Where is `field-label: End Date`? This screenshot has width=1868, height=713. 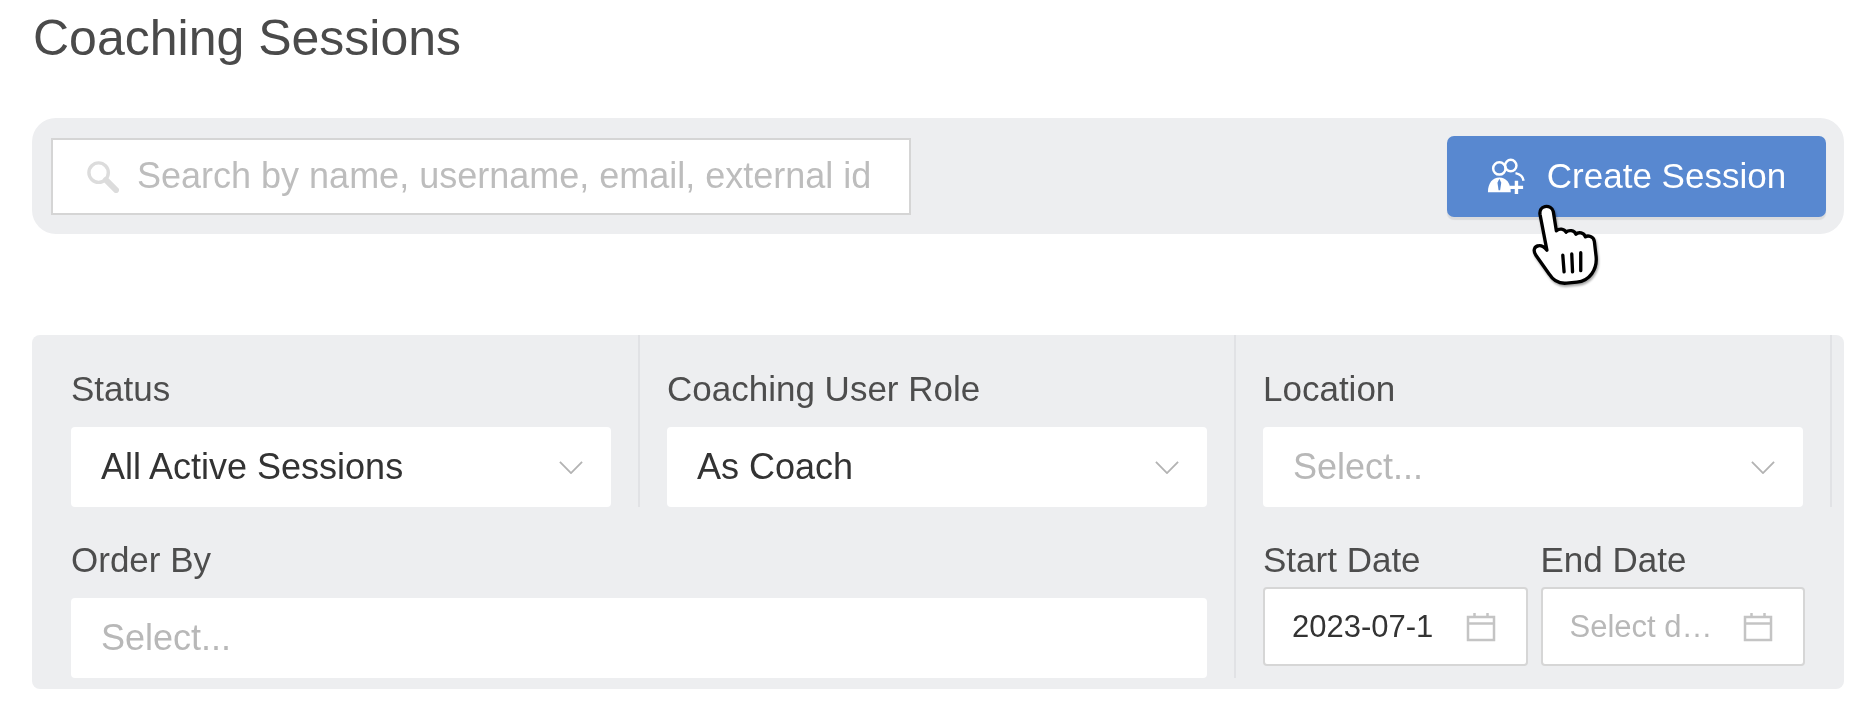 field-label: End Date is located at coordinates (1614, 559).